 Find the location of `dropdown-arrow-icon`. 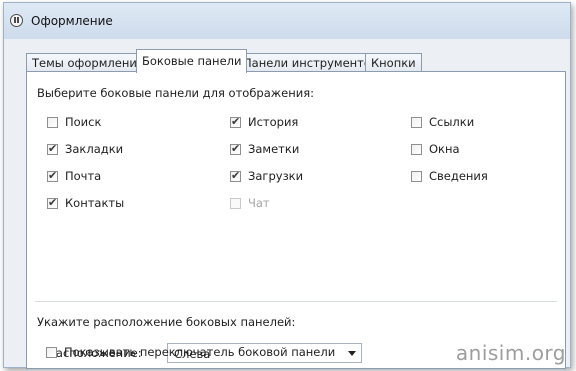

dropdown-arrow-icon is located at coordinates (352, 353).